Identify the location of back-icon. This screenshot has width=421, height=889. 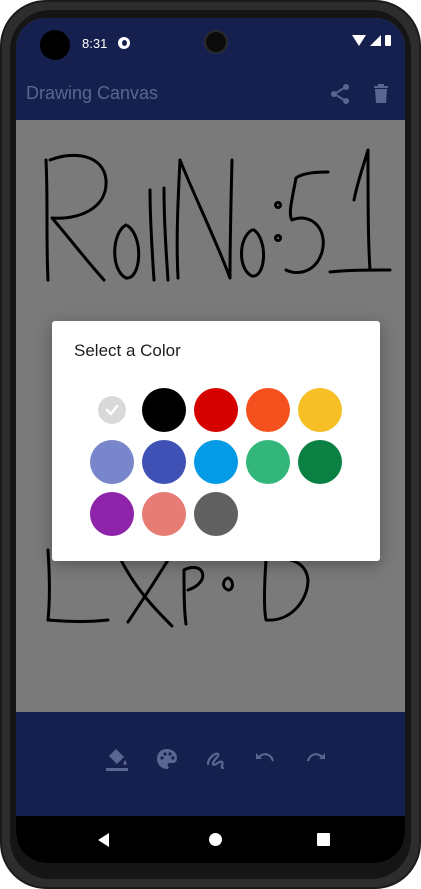
(103, 840).